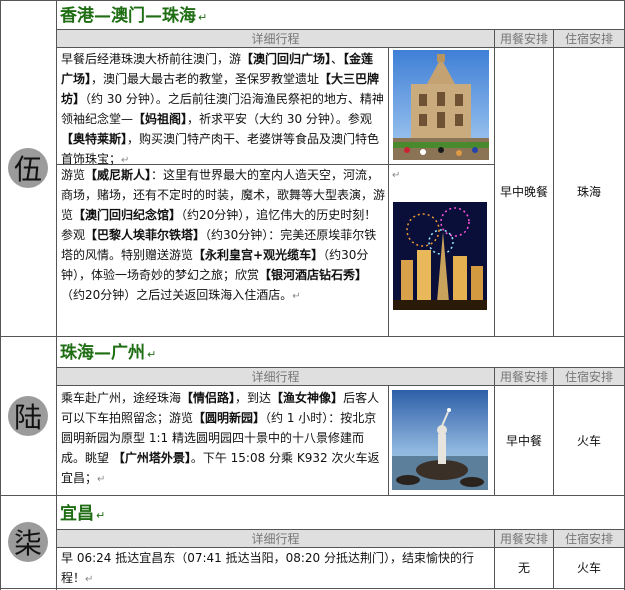  I want to click on day6-stay: 火车, so click(588, 440).